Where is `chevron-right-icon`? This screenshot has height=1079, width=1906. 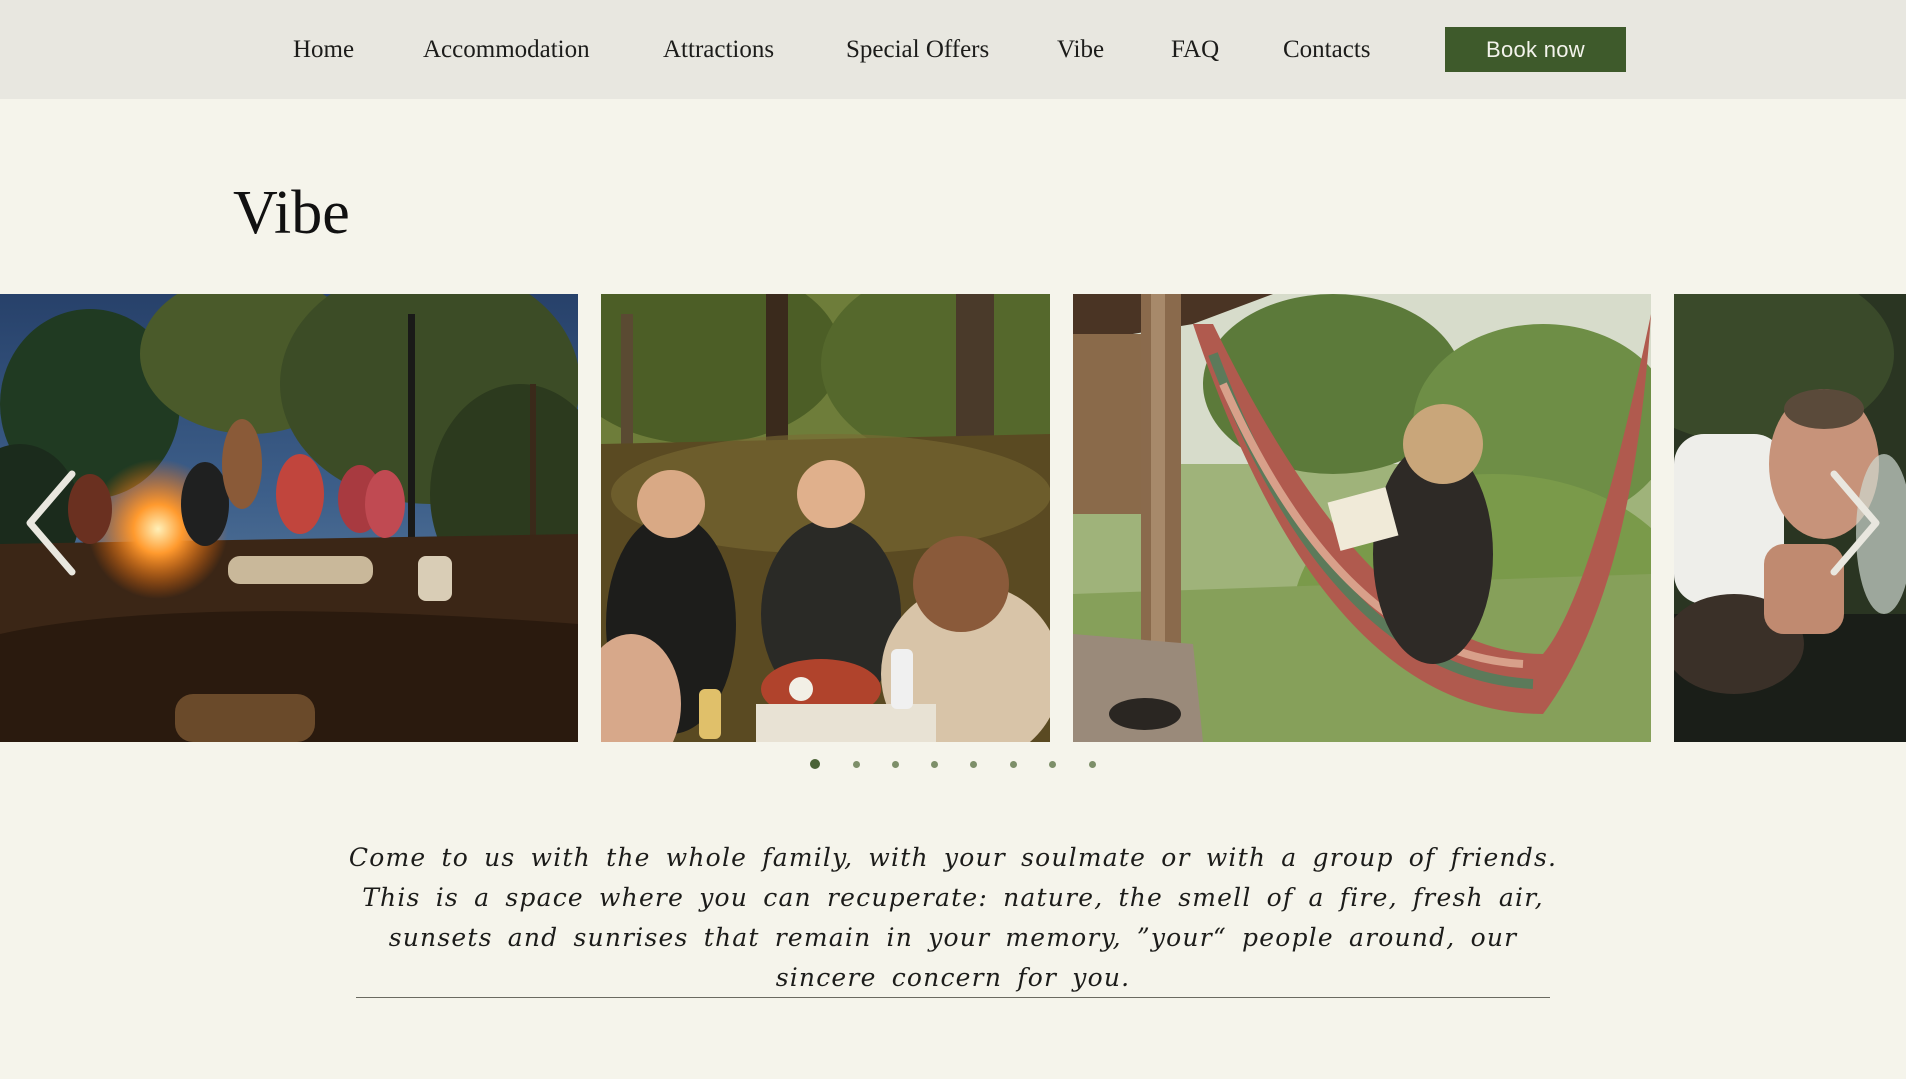
chevron-right-icon is located at coordinates (1855, 523).